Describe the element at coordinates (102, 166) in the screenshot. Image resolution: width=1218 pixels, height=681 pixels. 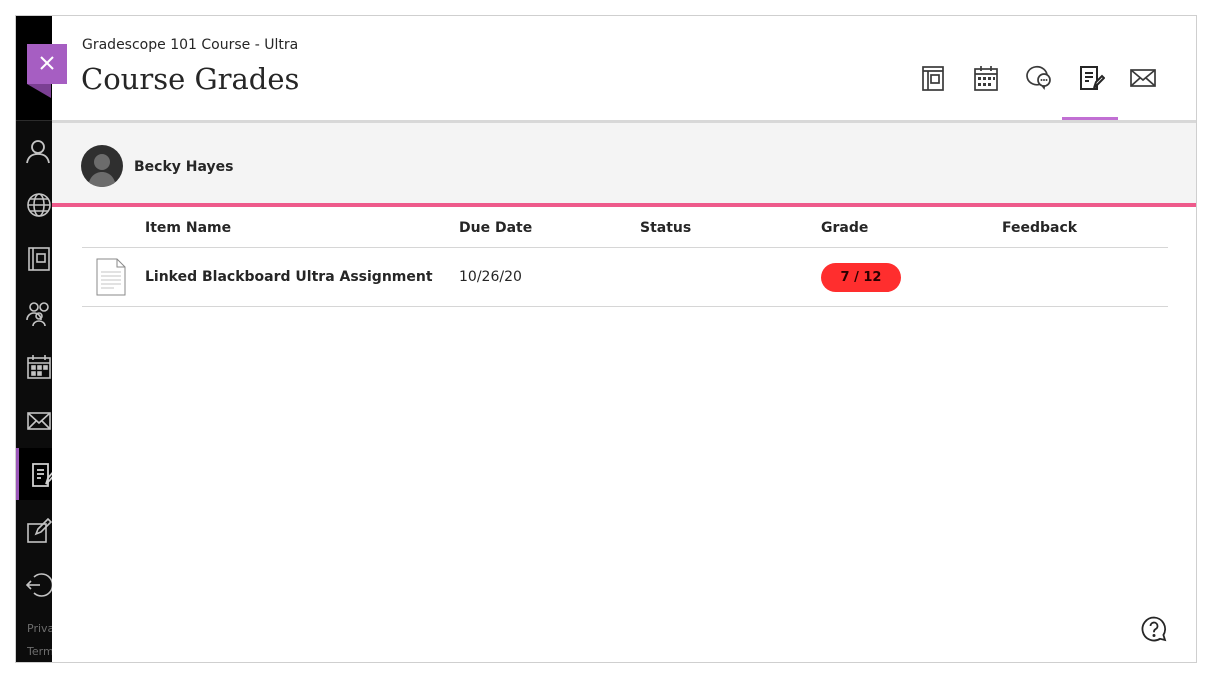
I see `avatar` at that location.